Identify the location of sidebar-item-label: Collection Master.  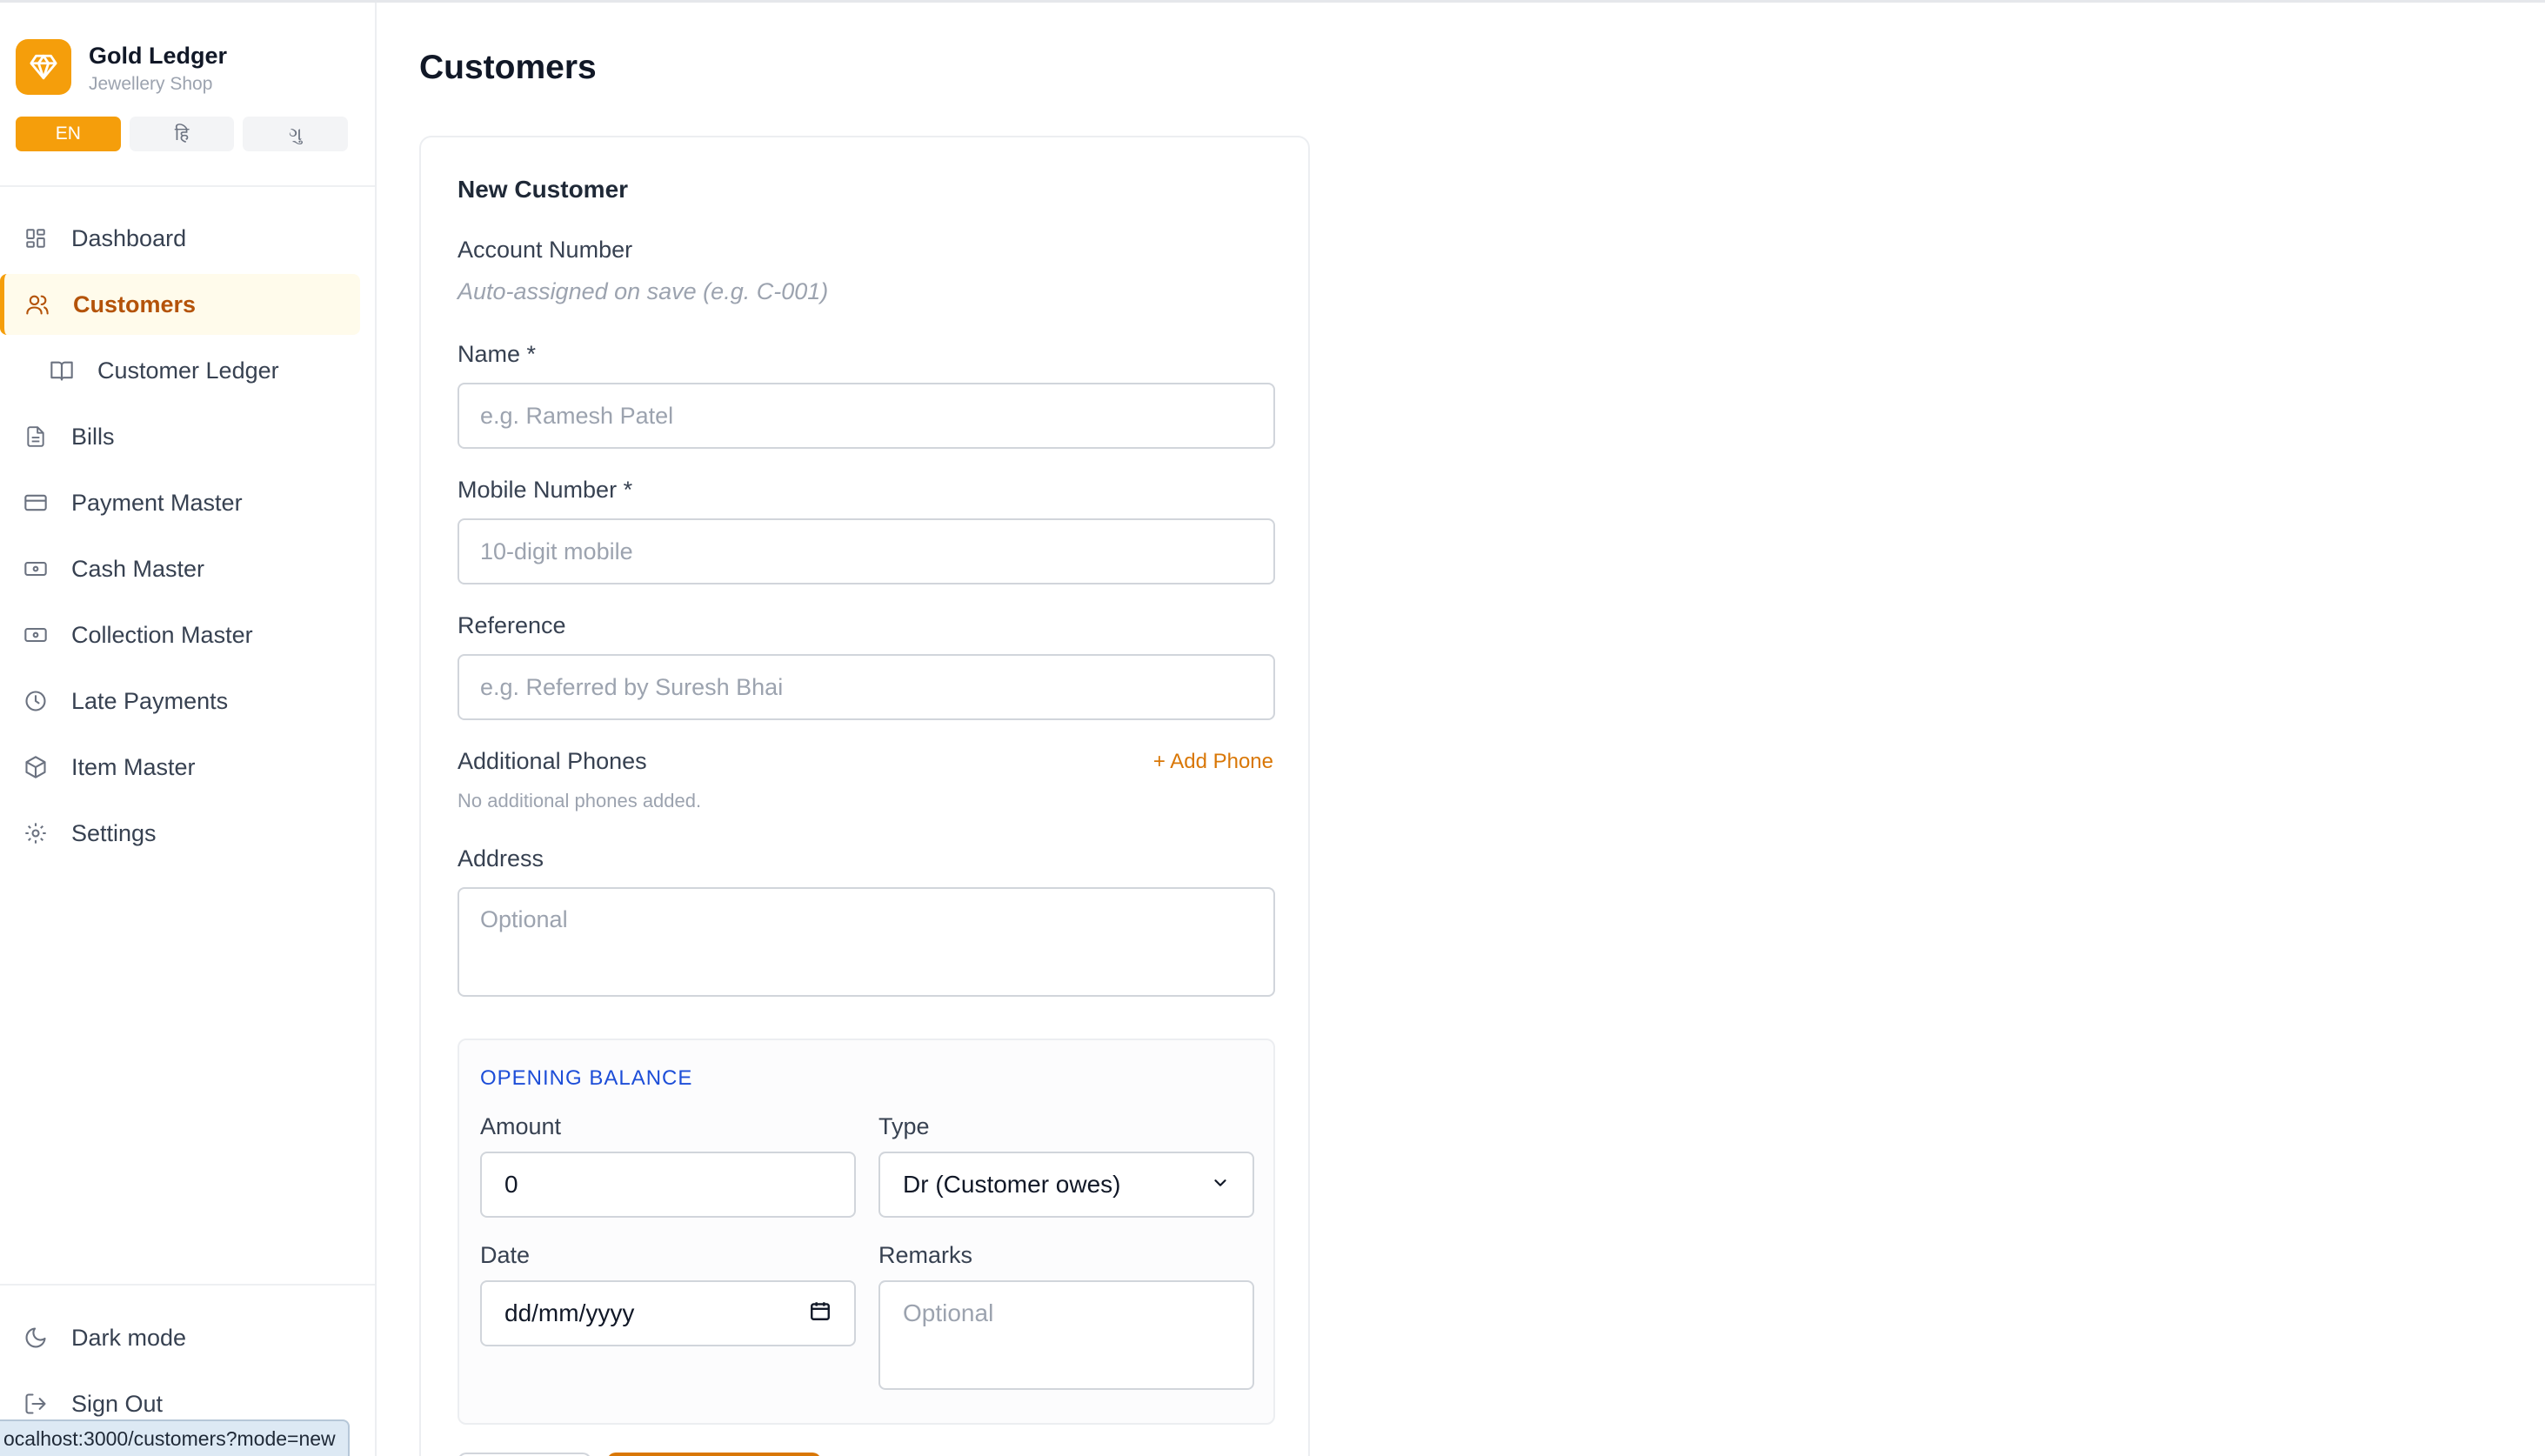
(162, 634).